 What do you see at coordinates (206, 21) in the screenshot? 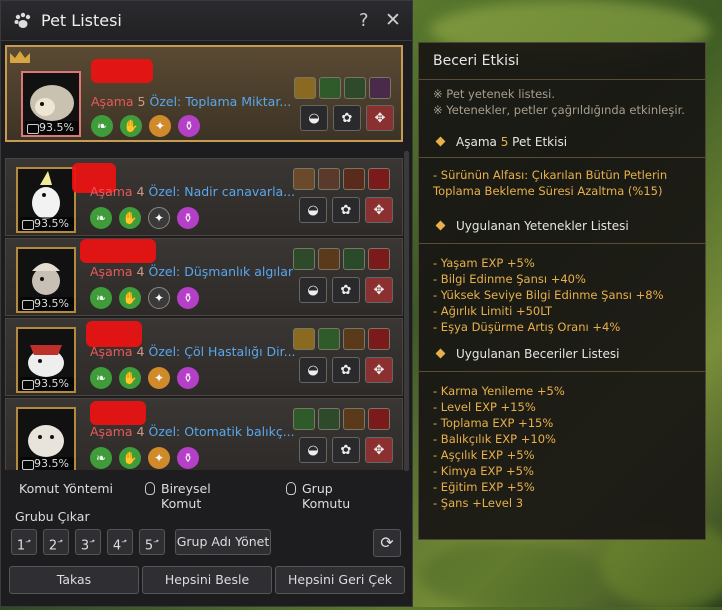
I see `window-titlebar: Pet Listesi ? ✕` at bounding box center [206, 21].